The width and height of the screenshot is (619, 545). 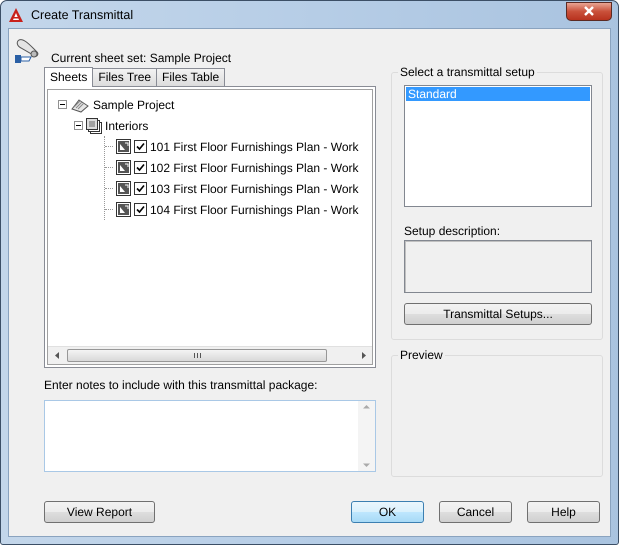 I want to click on tree-item: 103 First Floor Furnishings Plan - Work, so click(x=254, y=189).